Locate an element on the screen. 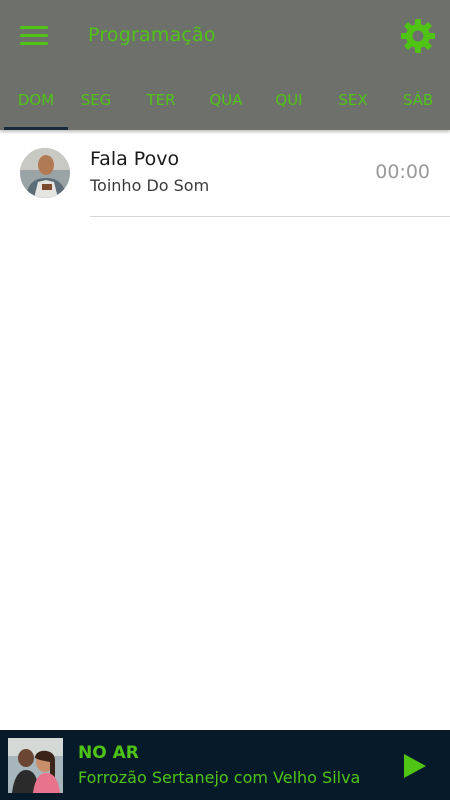 This screenshot has height=800, width=450. now-playing-title: Forrozão Sertanejo com Velho Silva is located at coordinates (219, 777).